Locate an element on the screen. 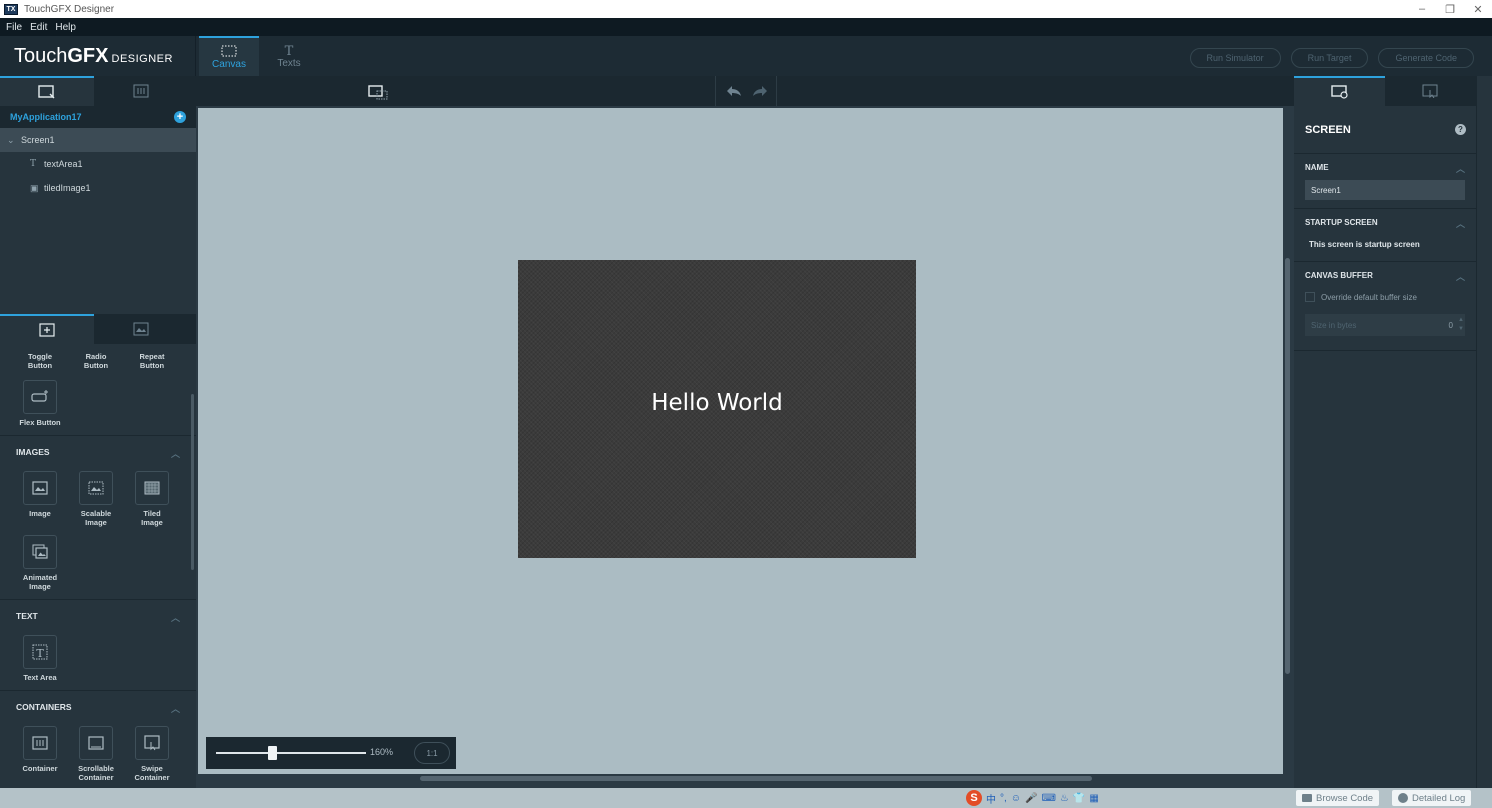  generate-code-button: Generate Code is located at coordinates (1426, 58).